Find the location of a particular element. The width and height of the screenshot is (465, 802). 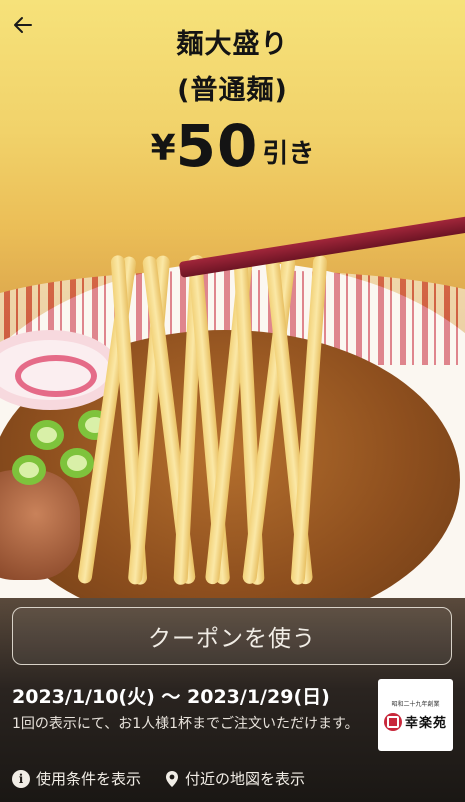

footer-links: i 使用条件を表示 付近の地図を表示 is located at coordinates (158, 778).